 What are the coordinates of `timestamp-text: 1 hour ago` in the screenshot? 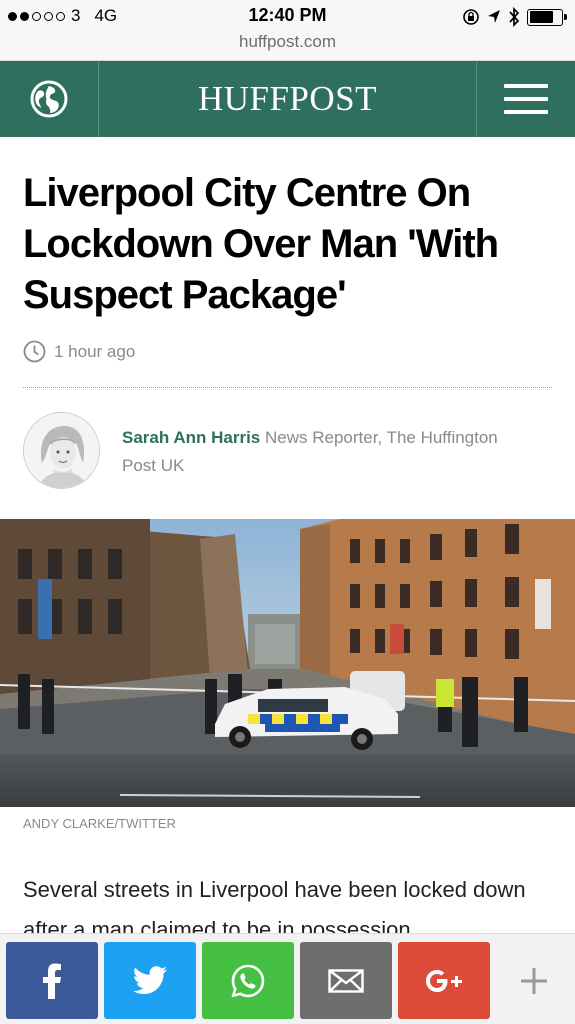 It's located at (95, 351).